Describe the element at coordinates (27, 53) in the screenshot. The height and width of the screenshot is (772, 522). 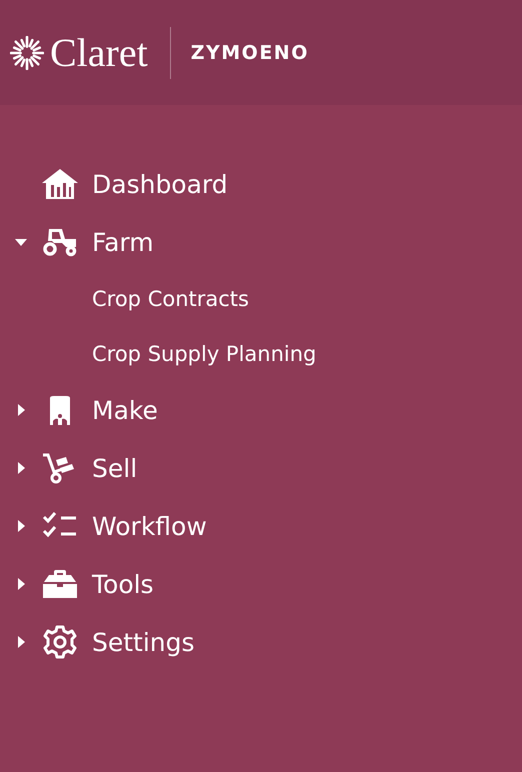
I see `burst-logo-icon` at that location.